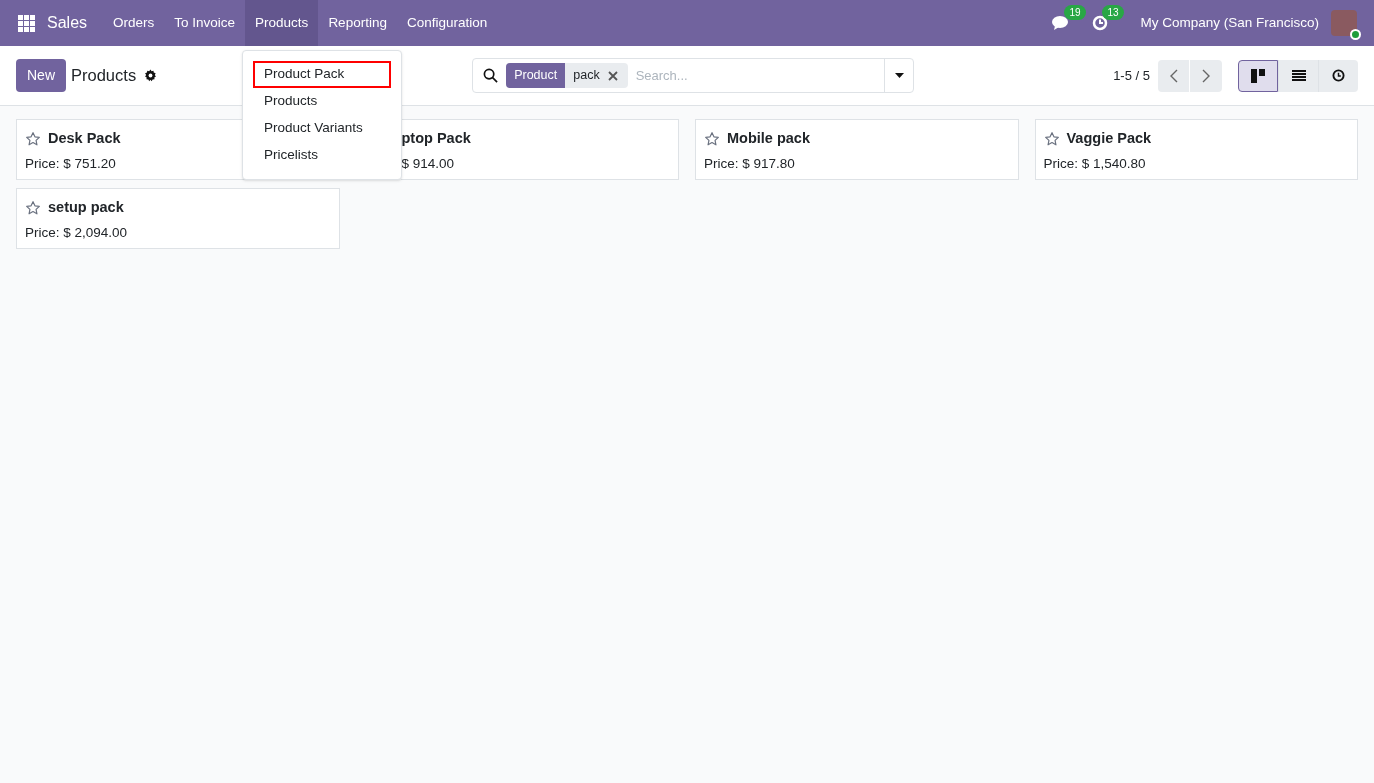  Describe the element at coordinates (86, 207) in the screenshot. I see `product-name: setup pack` at that location.